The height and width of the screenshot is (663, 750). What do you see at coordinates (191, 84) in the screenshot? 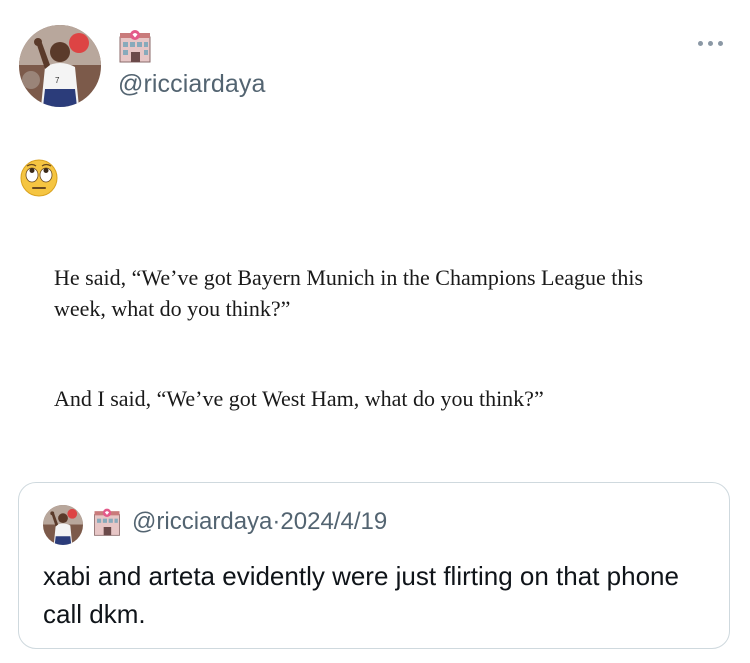
I see `author-handle: @ricciardaya` at bounding box center [191, 84].